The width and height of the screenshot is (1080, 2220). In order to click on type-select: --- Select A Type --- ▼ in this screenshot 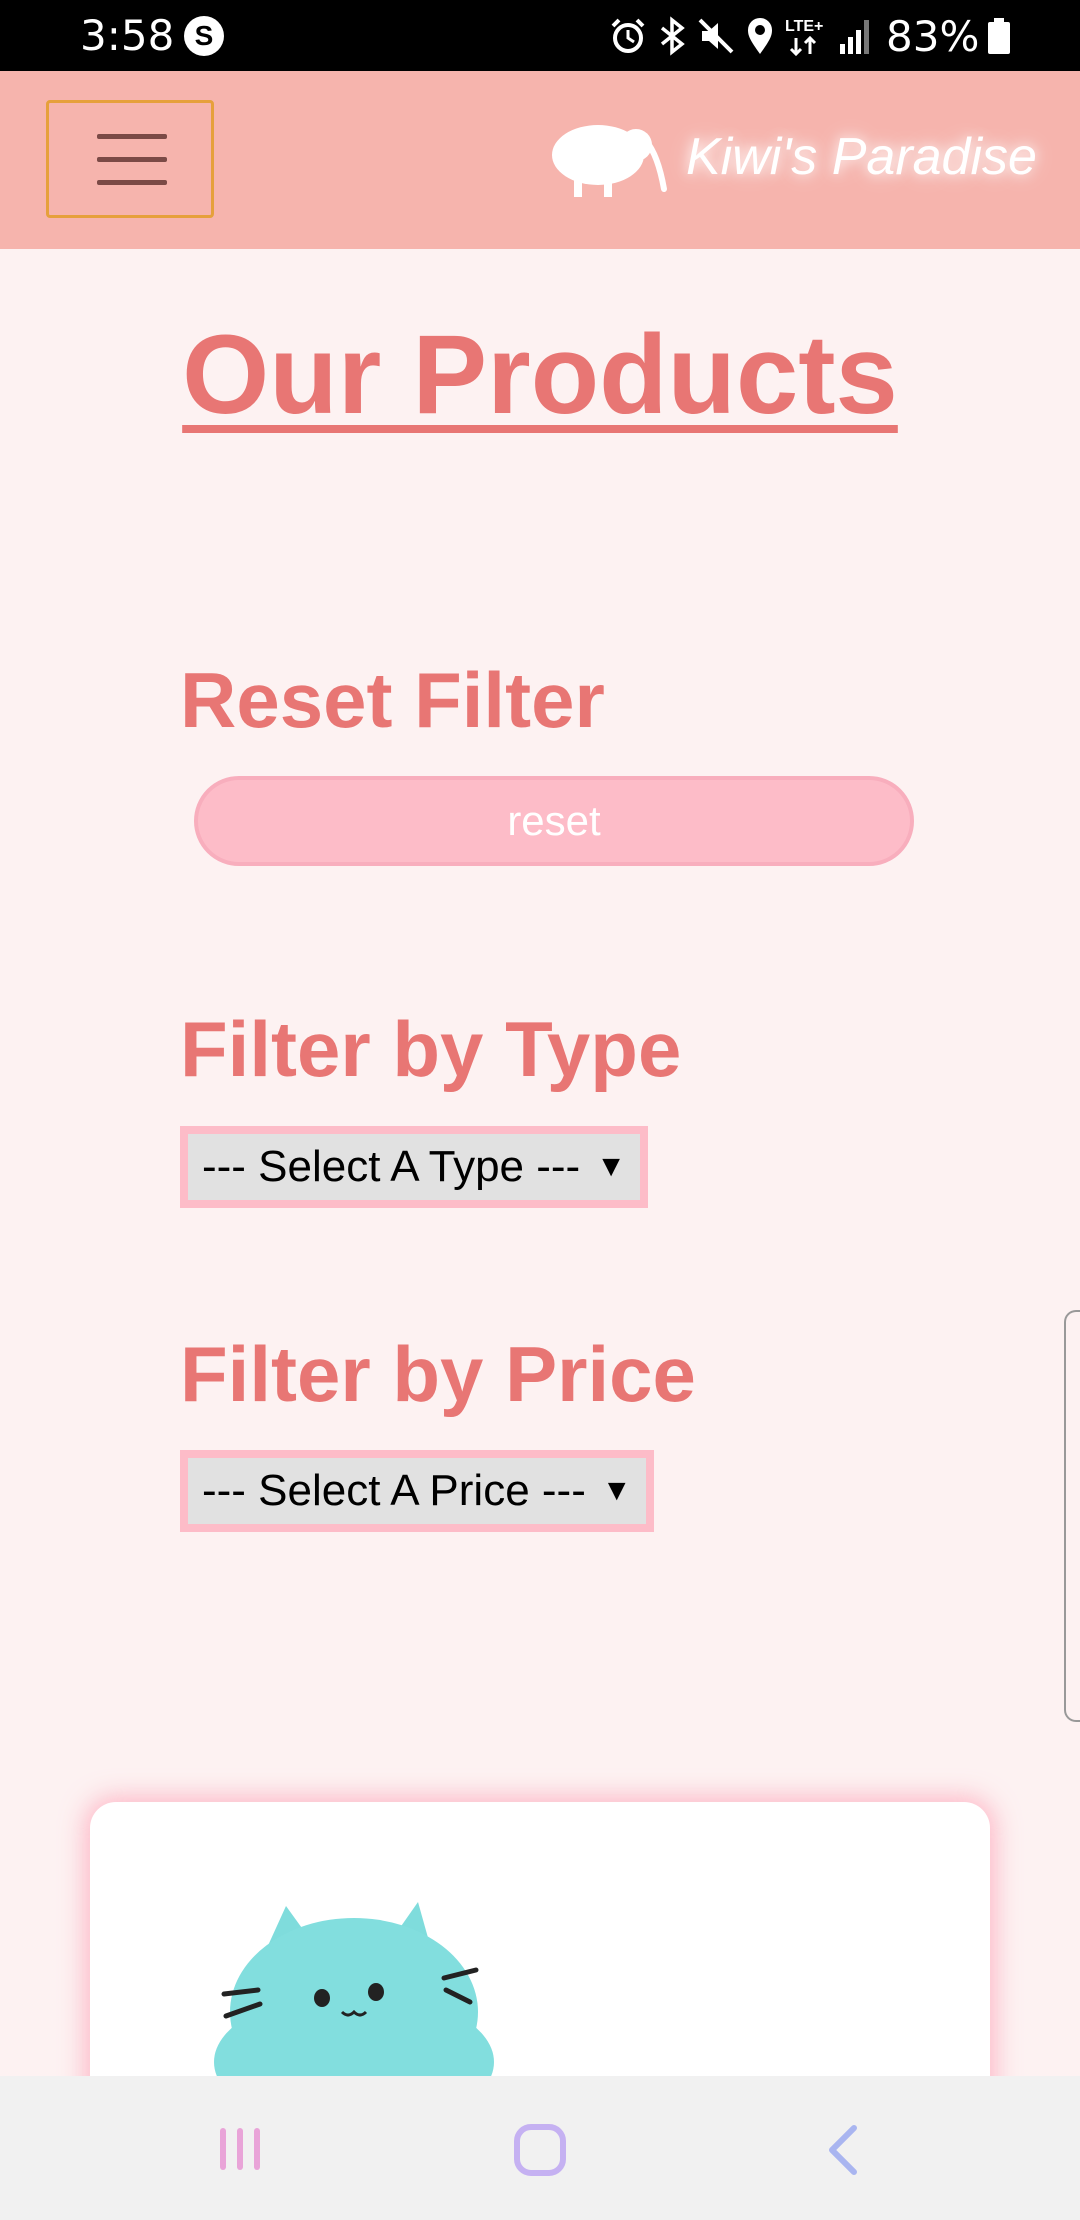, I will do `click(414, 1167)`.